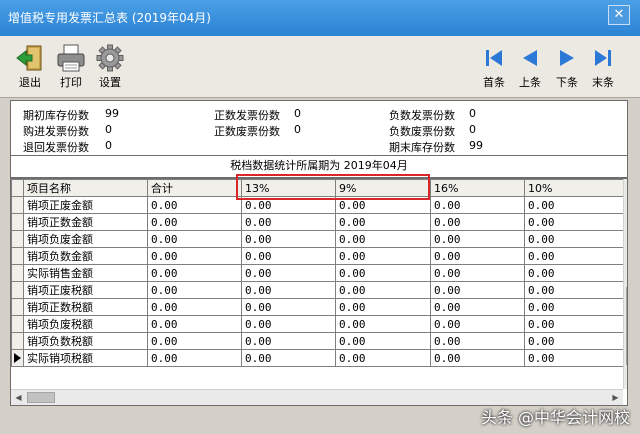 Image resolution: width=640 pixels, height=434 pixels. Describe the element at coordinates (494, 67) in the screenshot. I see `first-record-button: 首条` at that location.